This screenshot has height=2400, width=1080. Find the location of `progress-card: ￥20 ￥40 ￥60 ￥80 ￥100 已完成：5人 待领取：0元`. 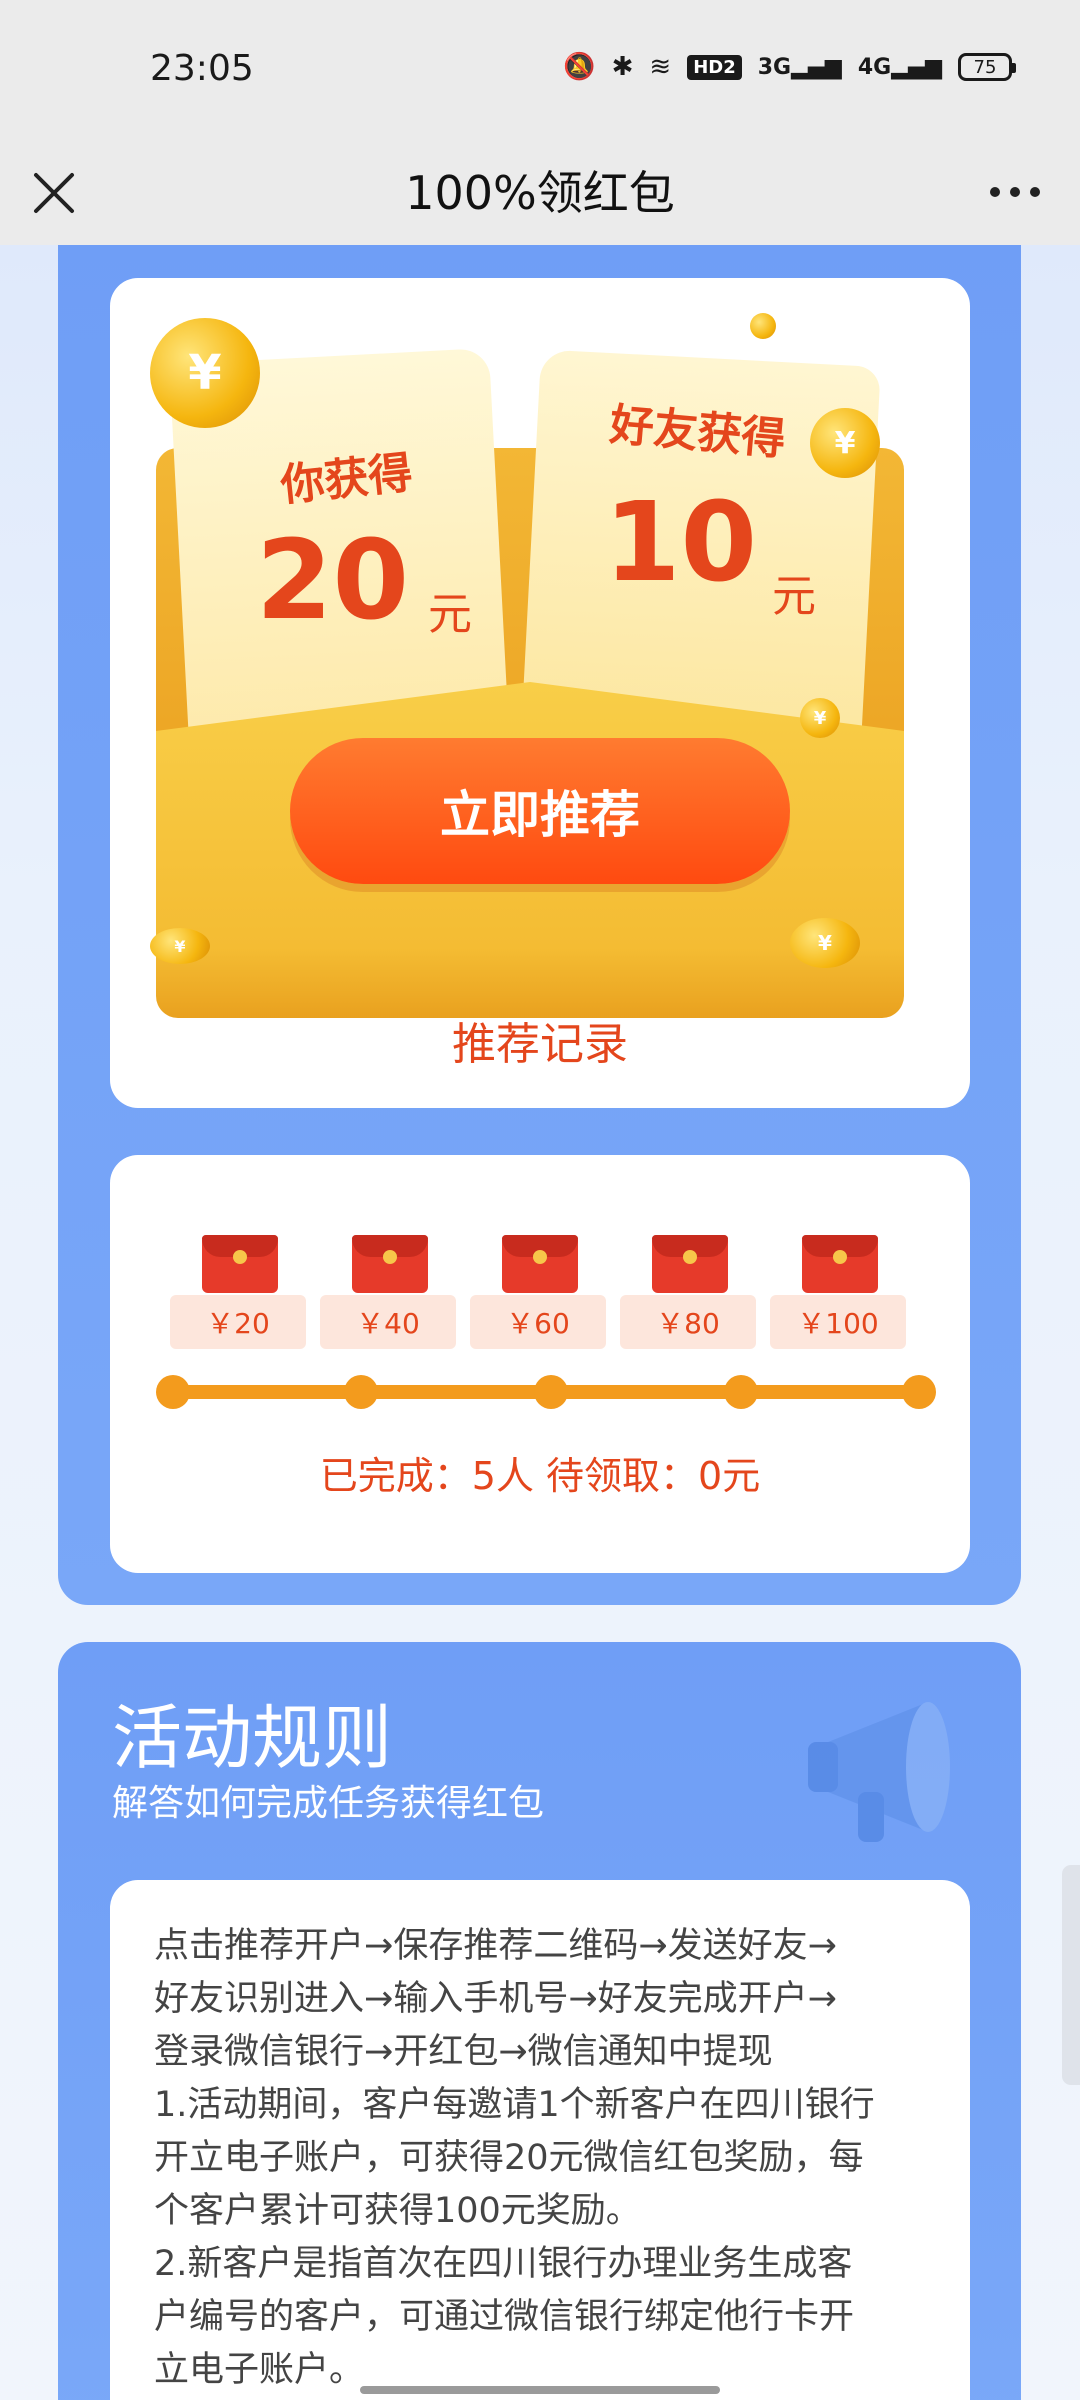

progress-card: ￥20 ￥40 ￥60 ￥80 ￥100 已完成：5人 待领取：0元 is located at coordinates (540, 1364).